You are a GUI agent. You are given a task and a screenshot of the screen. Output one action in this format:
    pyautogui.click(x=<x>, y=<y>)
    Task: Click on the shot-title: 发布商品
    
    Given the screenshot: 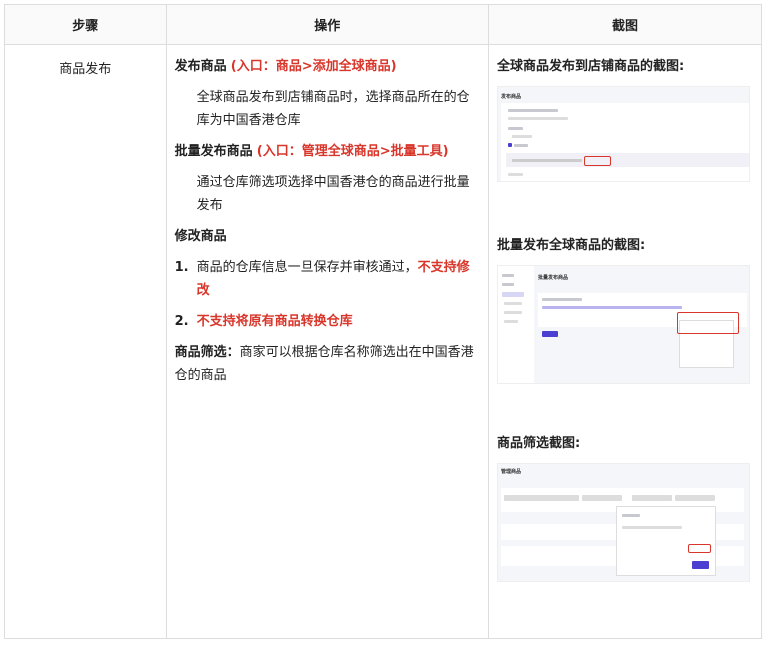 What is the action you would take?
    pyautogui.click(x=510, y=97)
    